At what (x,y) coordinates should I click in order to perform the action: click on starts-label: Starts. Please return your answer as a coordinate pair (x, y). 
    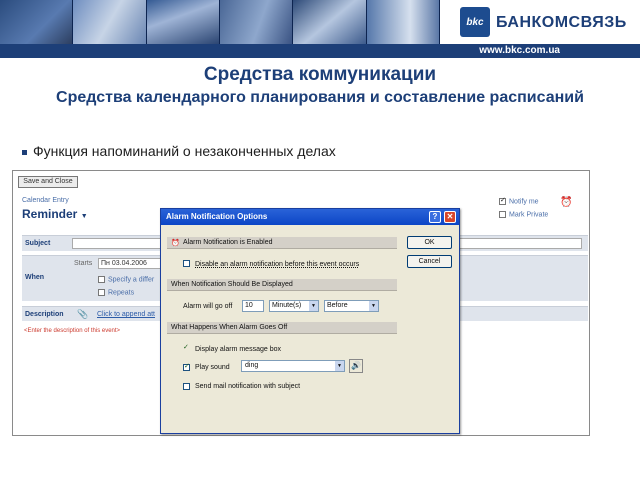
    Looking at the image, I should click on (83, 263).